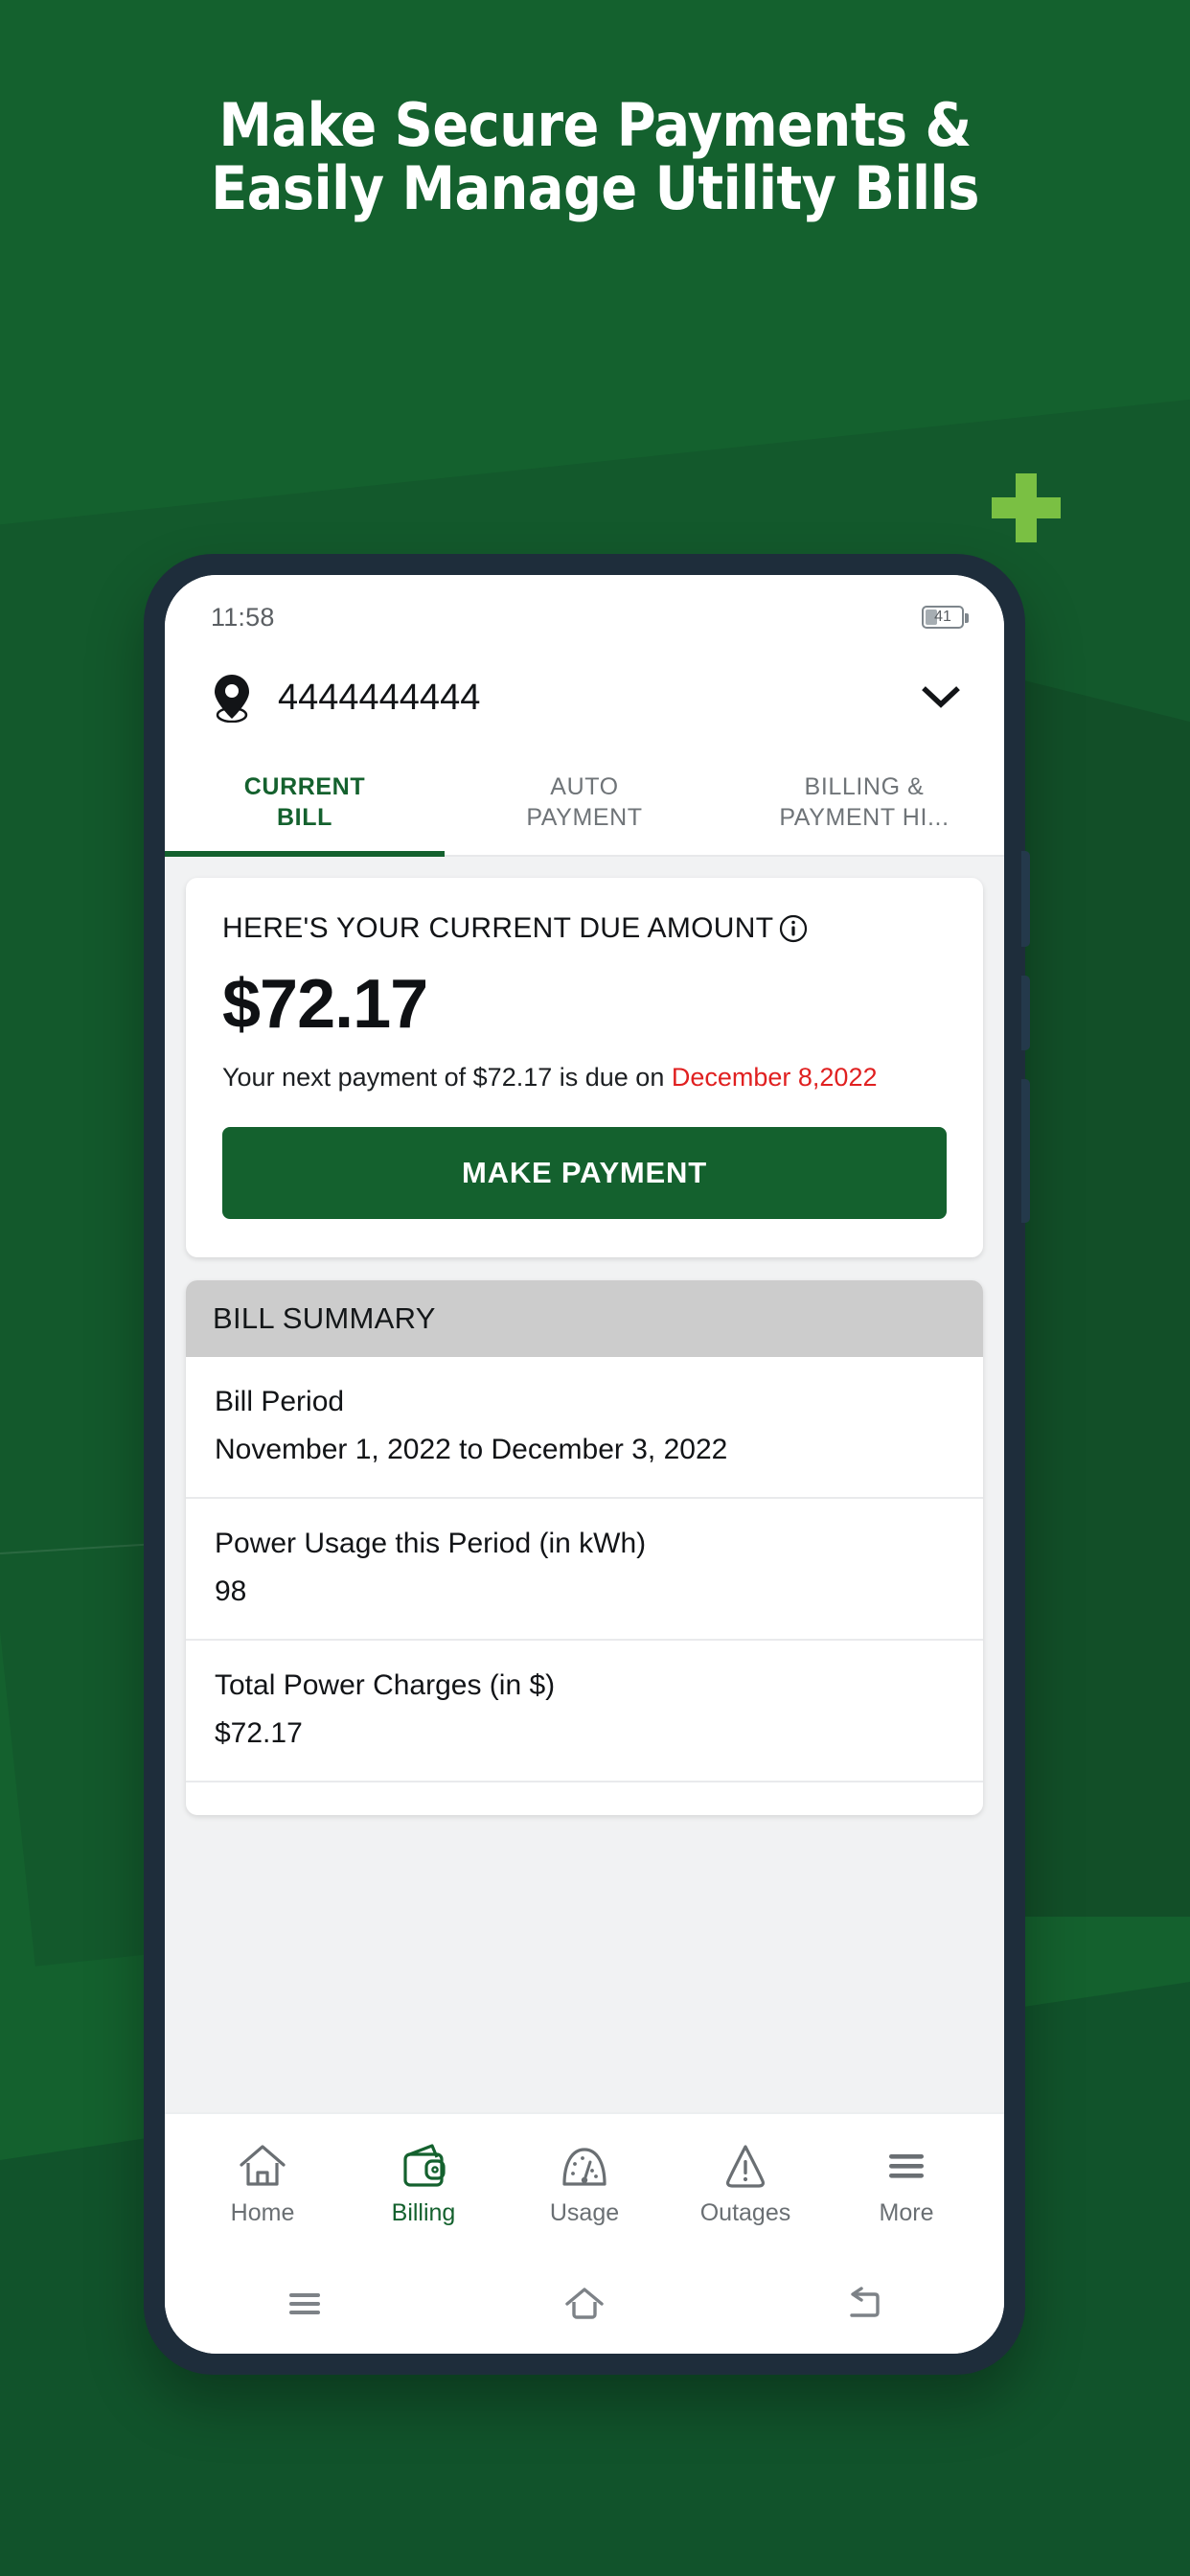 The width and height of the screenshot is (1190, 2576). I want to click on nav-label: Usage, so click(585, 2212).